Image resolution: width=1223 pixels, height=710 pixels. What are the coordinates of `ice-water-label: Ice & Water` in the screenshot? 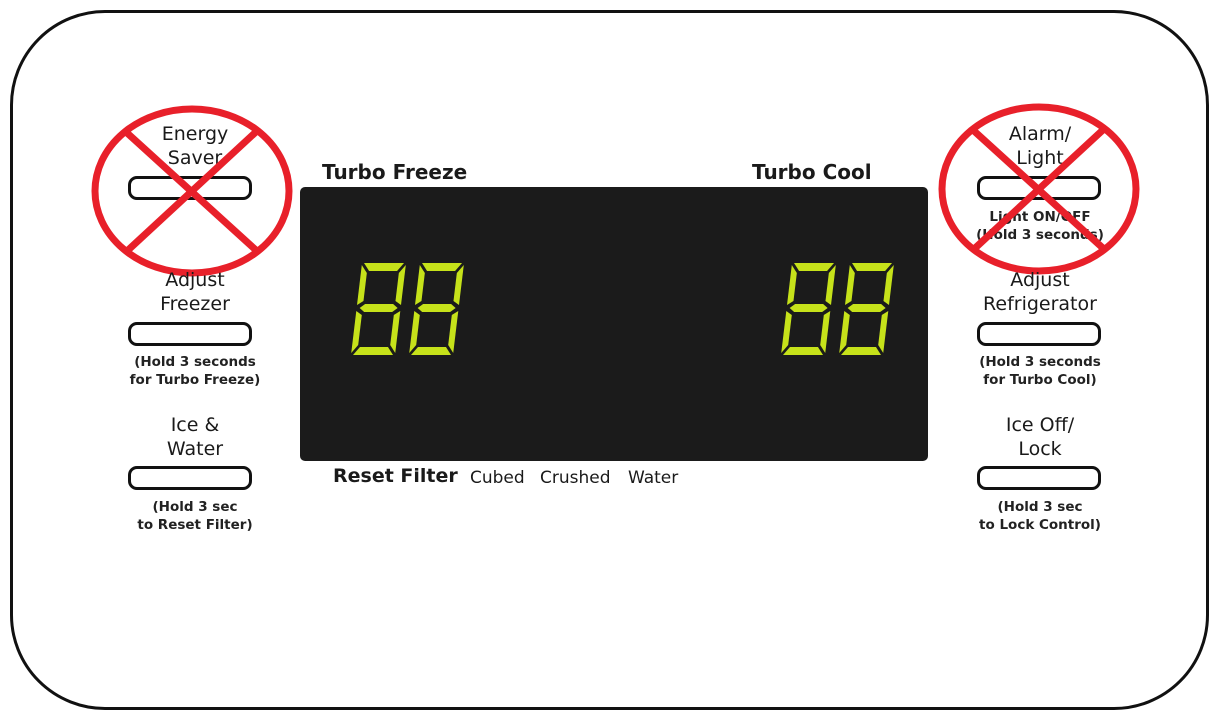 It's located at (195, 437).